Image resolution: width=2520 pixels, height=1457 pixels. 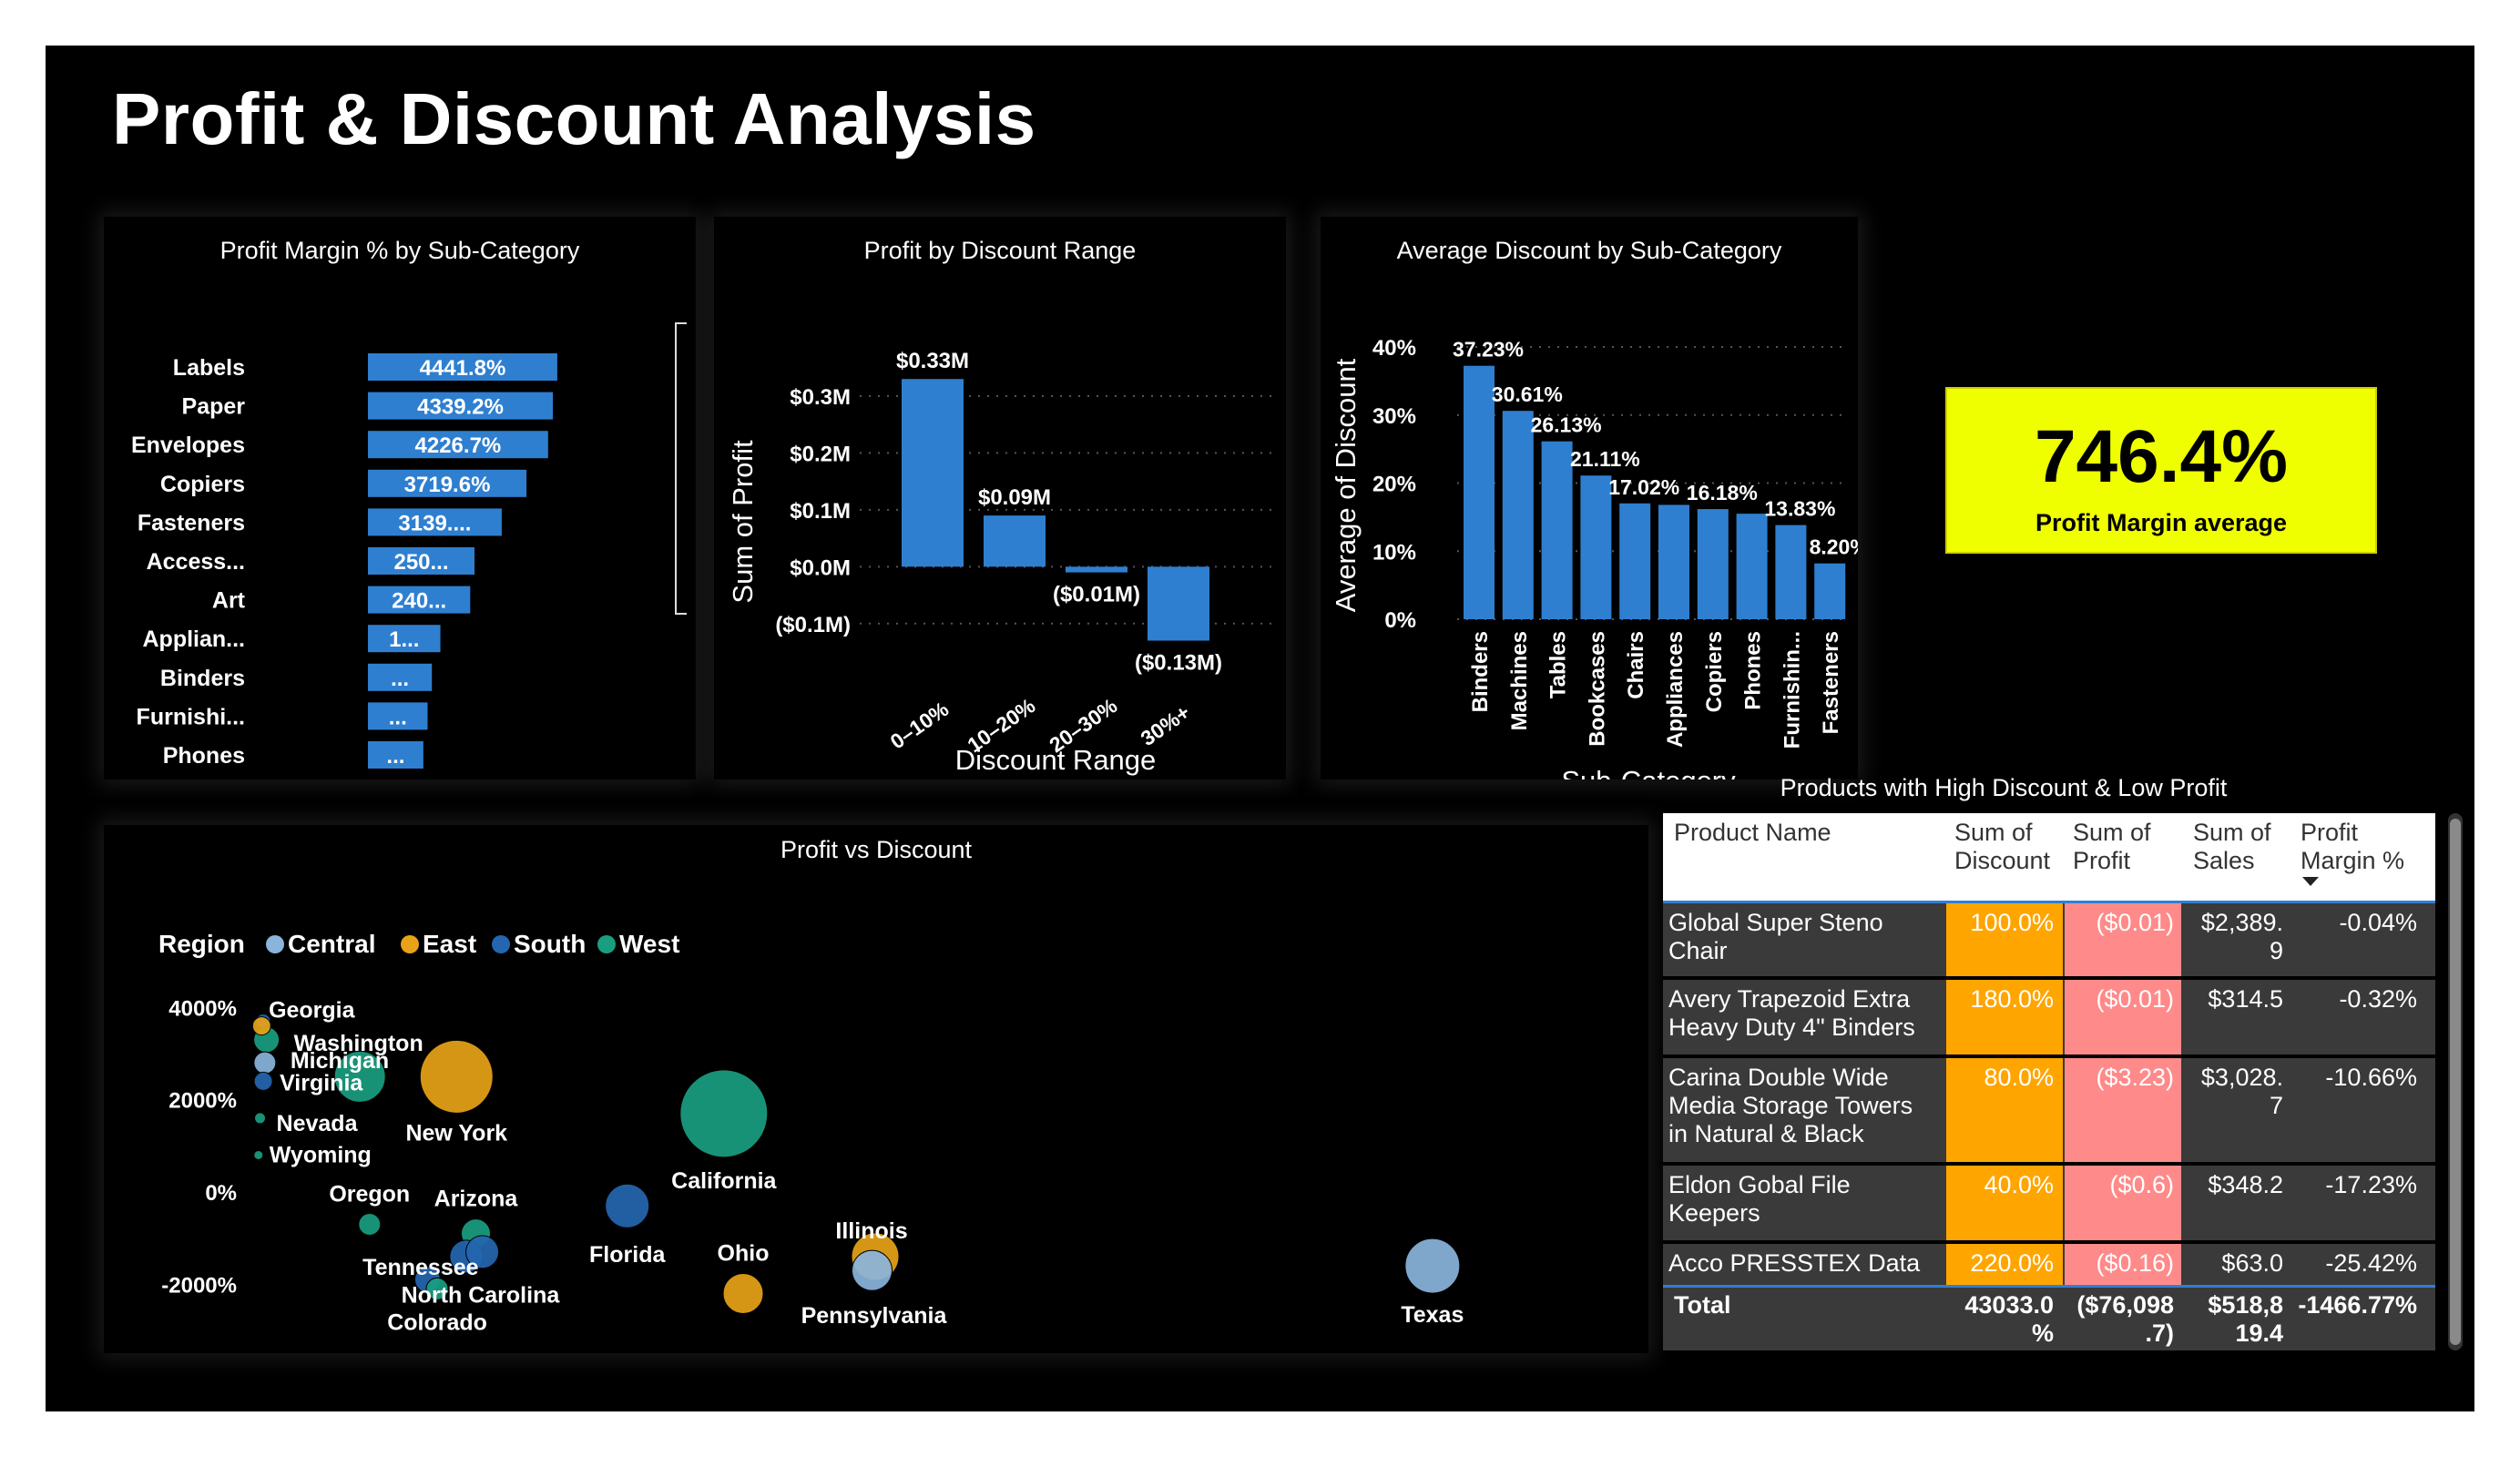 I want to click on col-sum-profit-l2: Profit, so click(x=2102, y=861).